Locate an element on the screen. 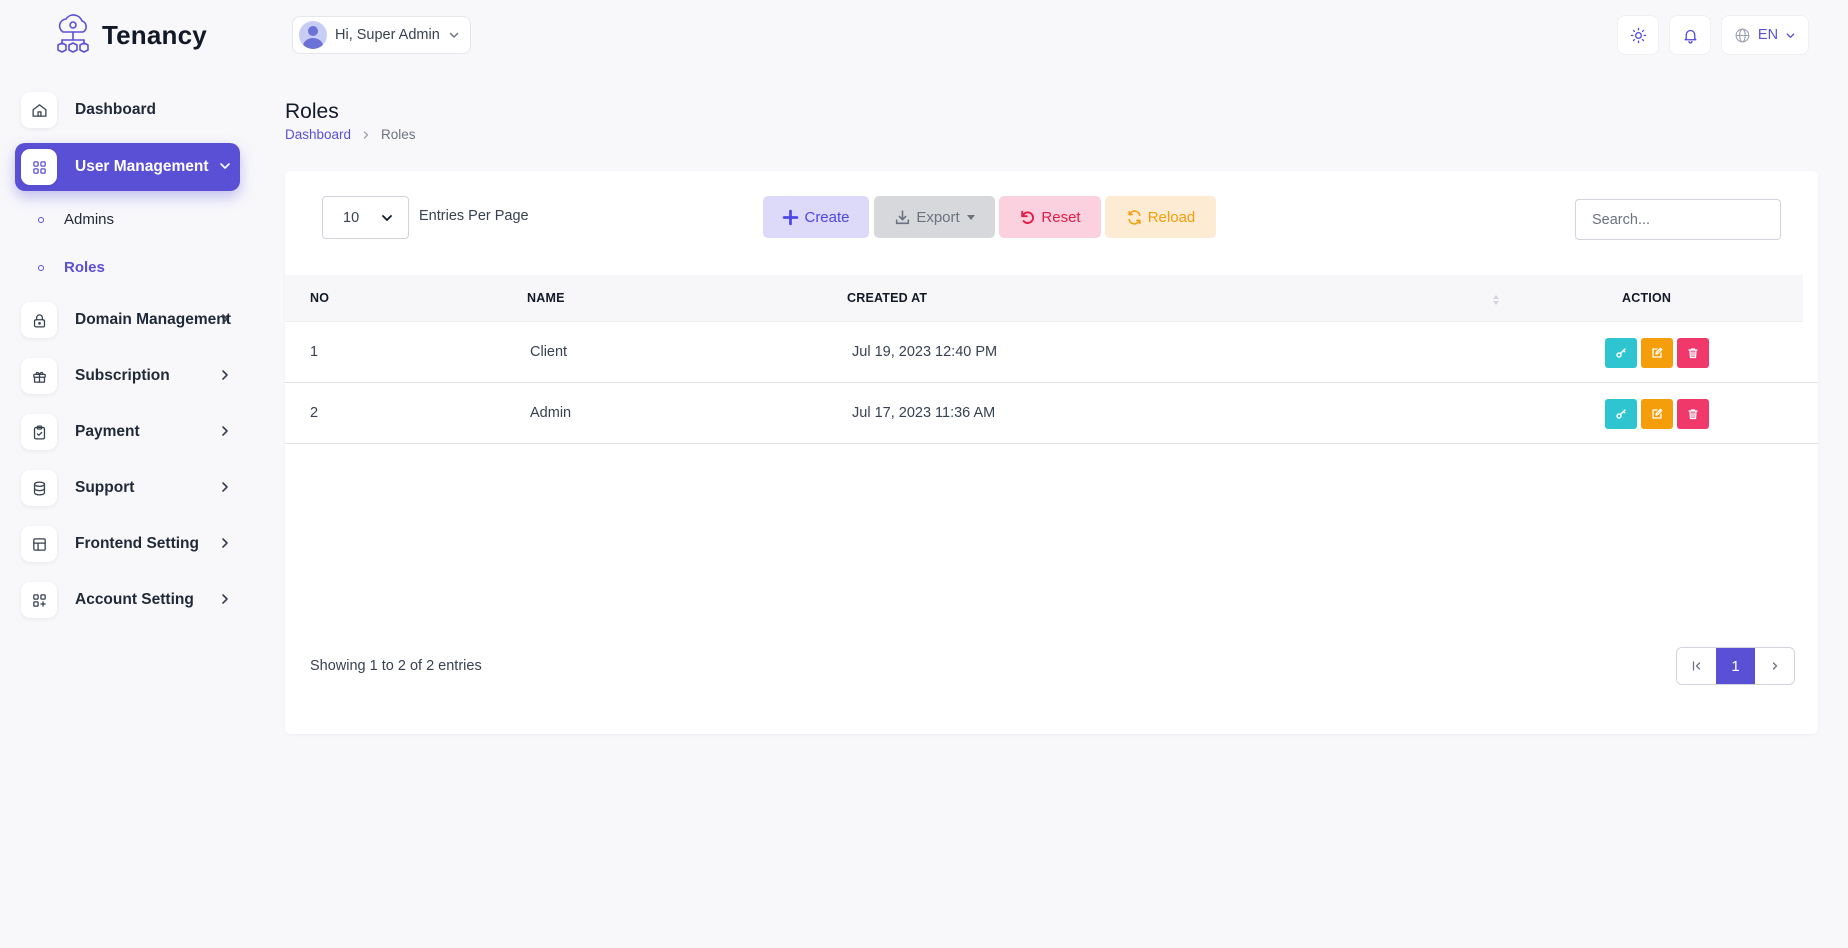  search-input is located at coordinates (1678, 219).